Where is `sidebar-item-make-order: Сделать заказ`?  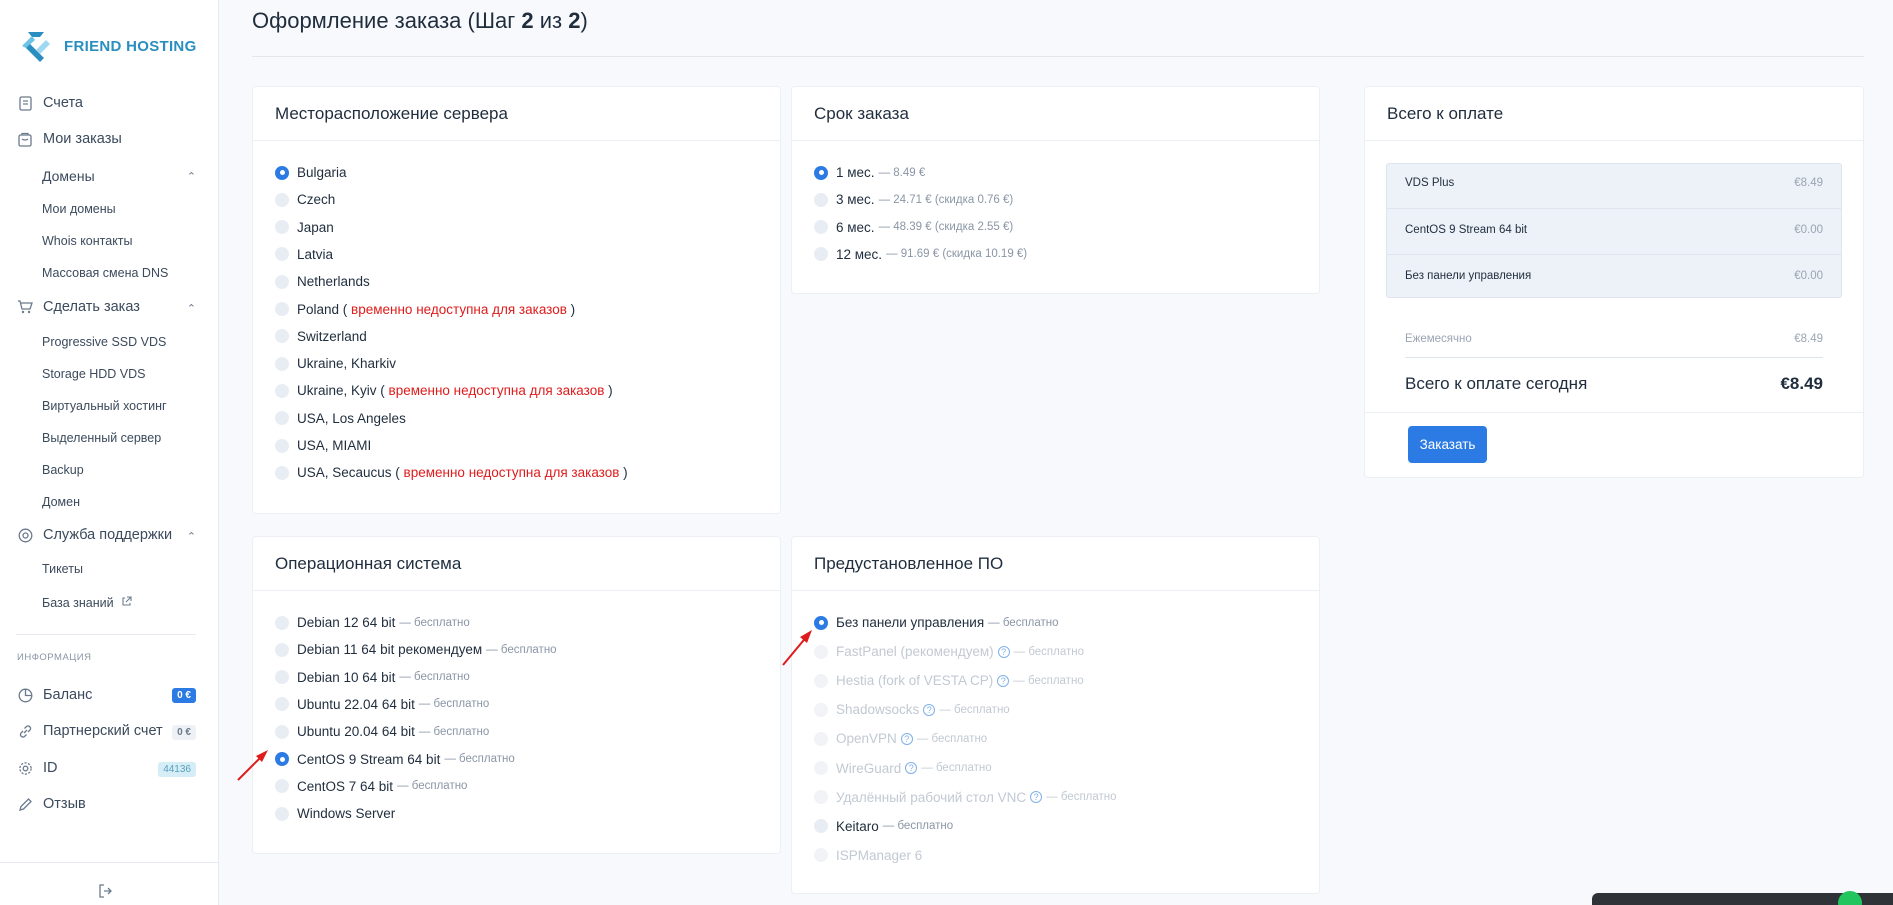 sidebar-item-make-order: Сделать заказ is located at coordinates (78, 307).